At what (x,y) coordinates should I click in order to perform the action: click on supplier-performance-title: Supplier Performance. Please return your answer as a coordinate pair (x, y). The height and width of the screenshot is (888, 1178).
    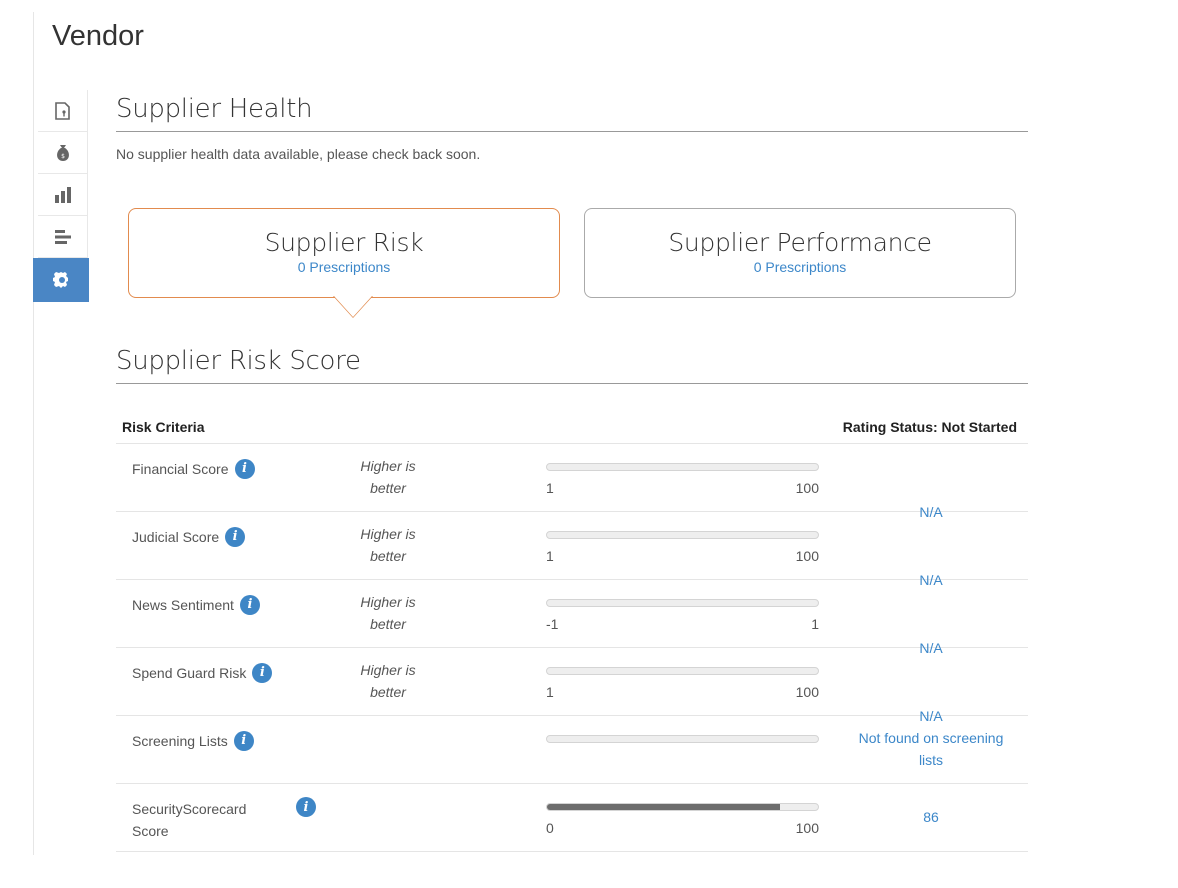
    Looking at the image, I should click on (800, 242).